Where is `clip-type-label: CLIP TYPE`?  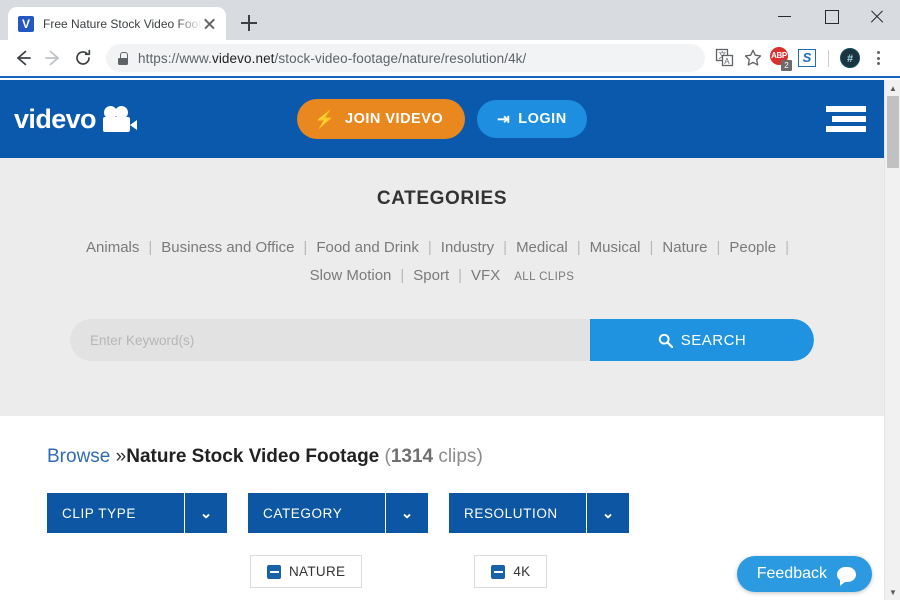
clip-type-label: CLIP TYPE is located at coordinates (99, 513).